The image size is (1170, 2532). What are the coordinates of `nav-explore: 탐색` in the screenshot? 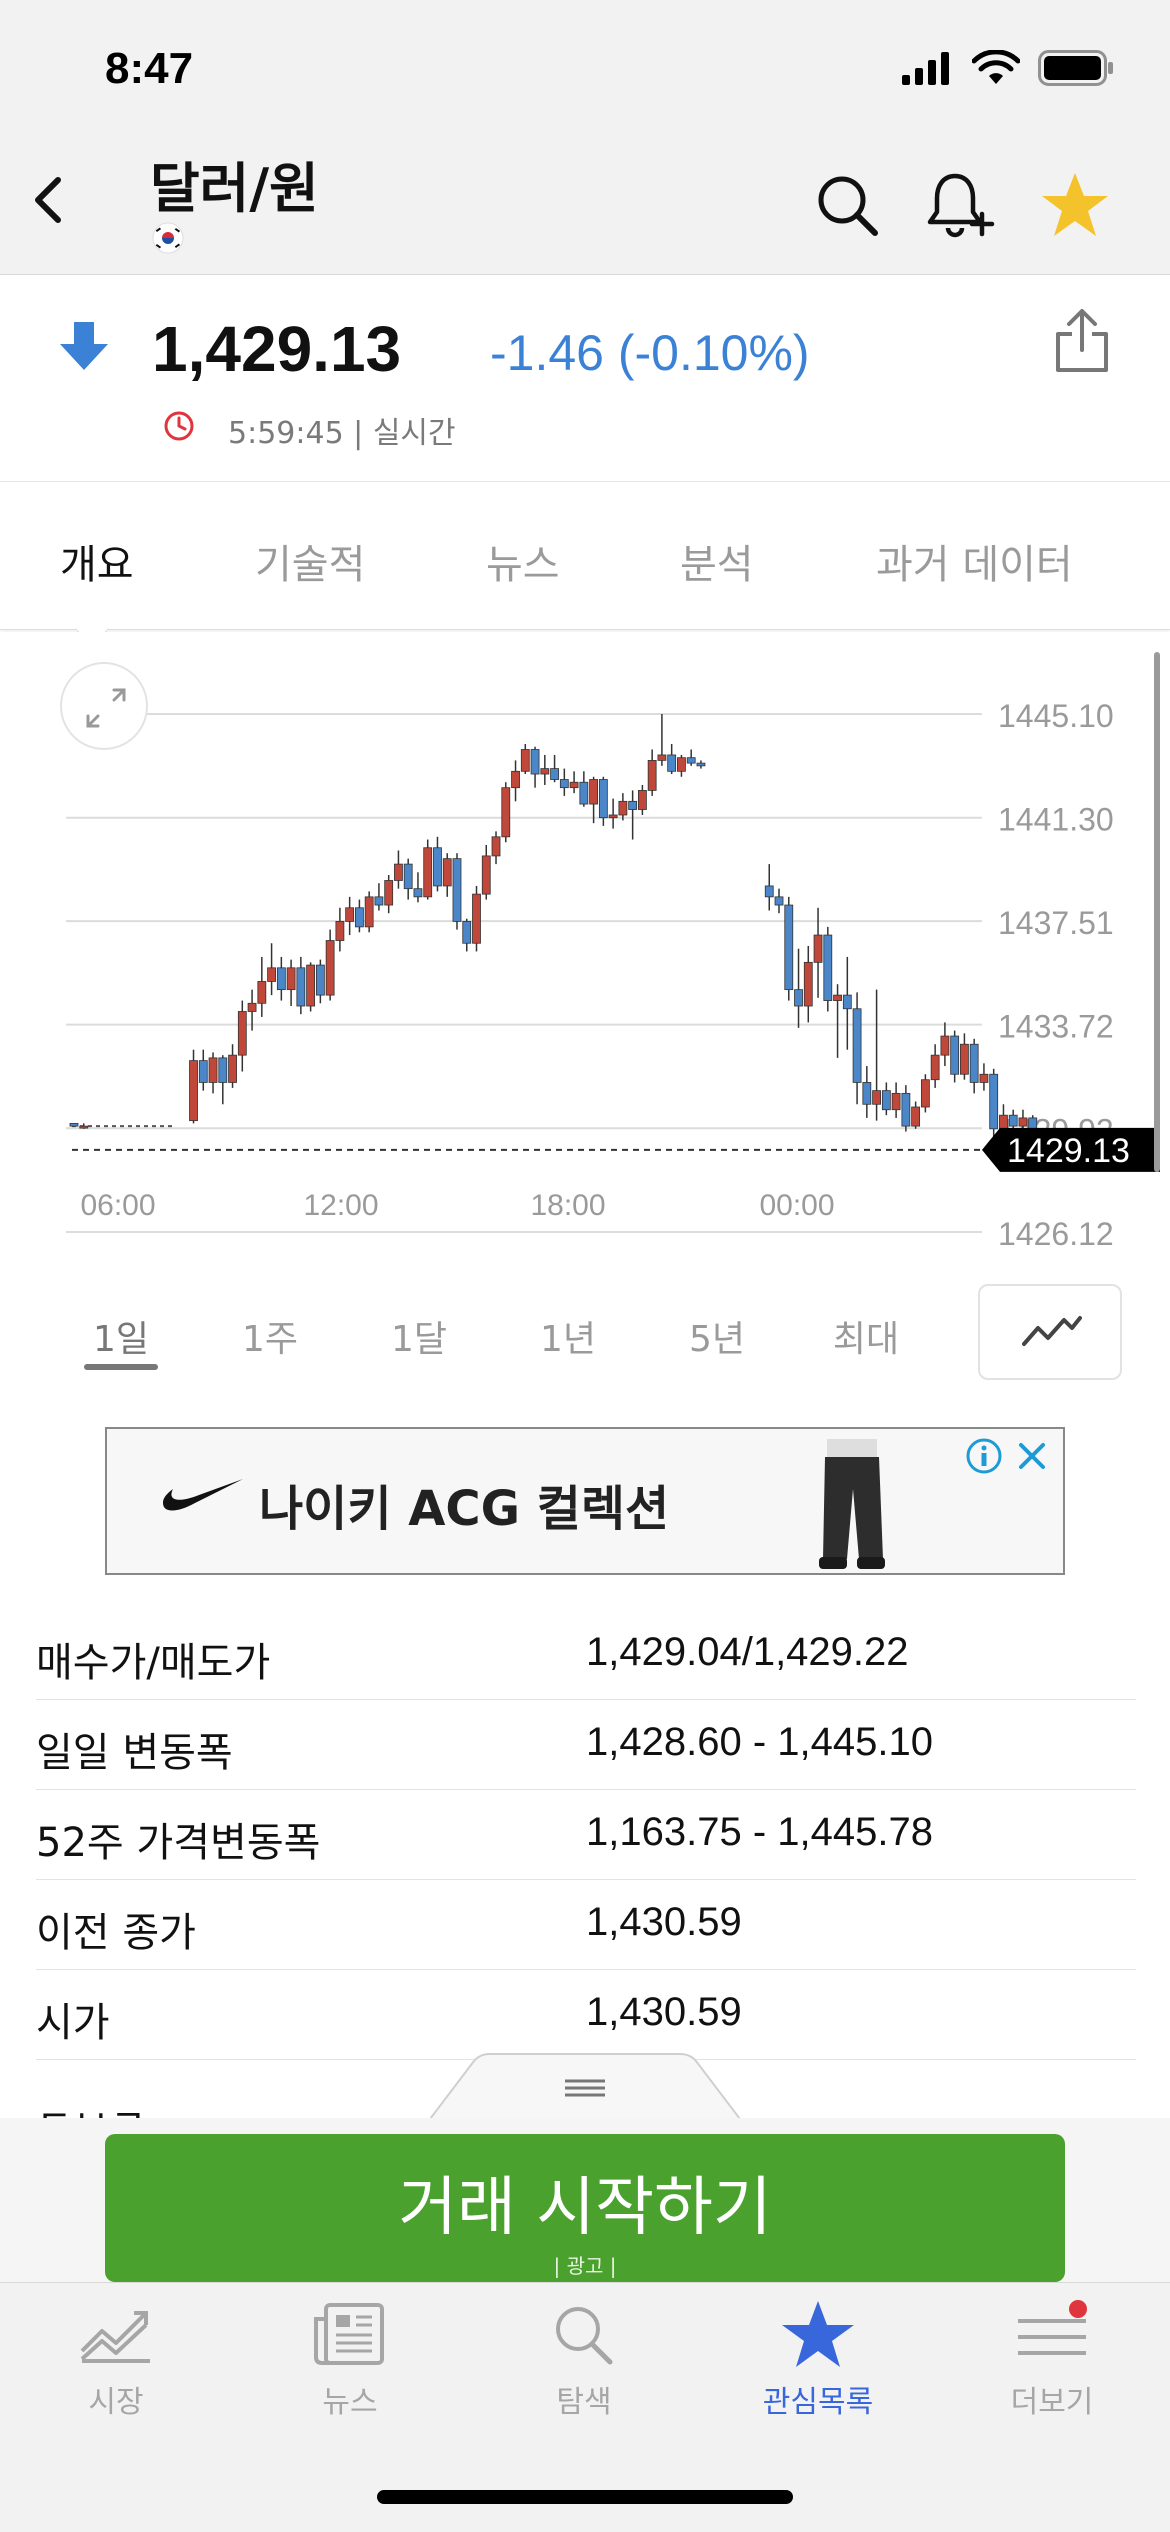 It's located at (584, 2360).